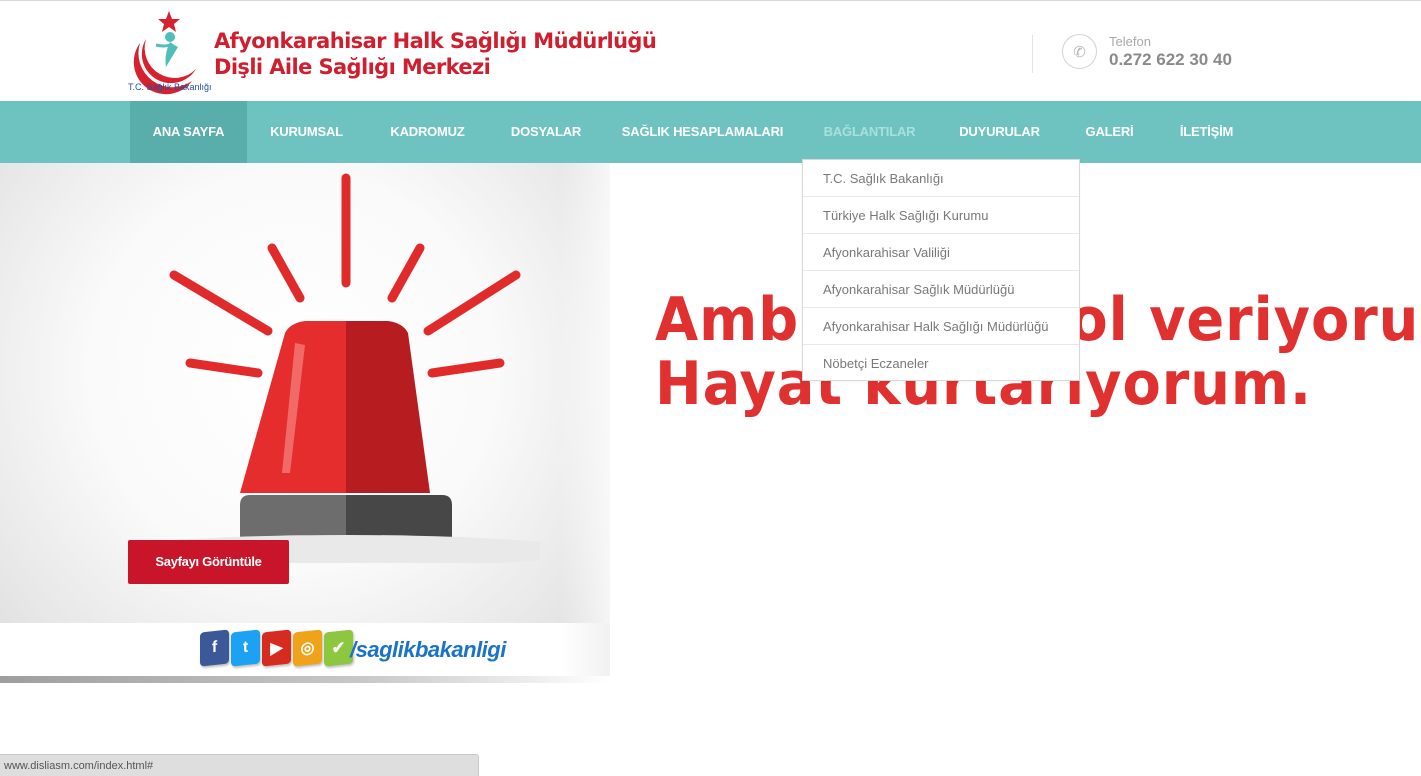 This screenshot has width=1421, height=776. Describe the element at coordinates (427, 132) in the screenshot. I see `nav-item-kadromuz: KADROMUZ` at that location.